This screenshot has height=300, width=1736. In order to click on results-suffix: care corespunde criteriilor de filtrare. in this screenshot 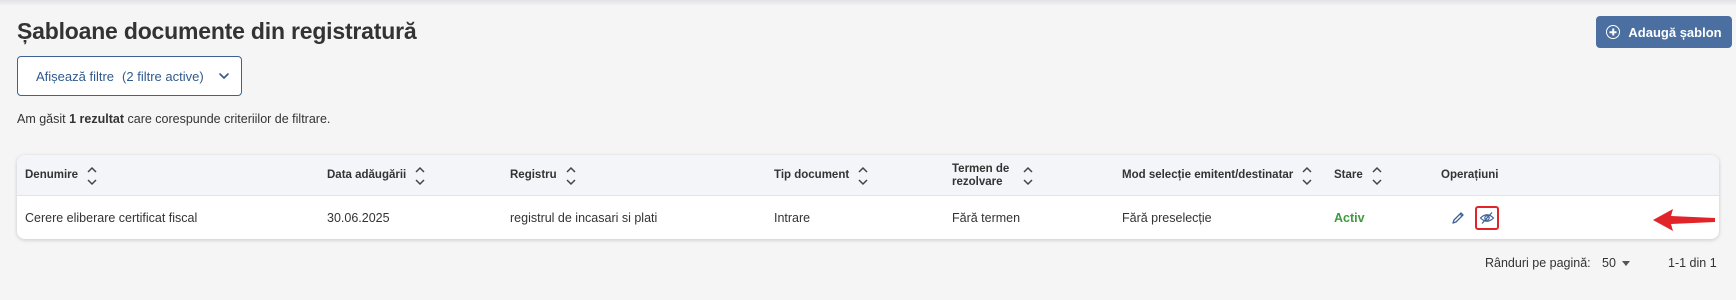, I will do `click(229, 119)`.